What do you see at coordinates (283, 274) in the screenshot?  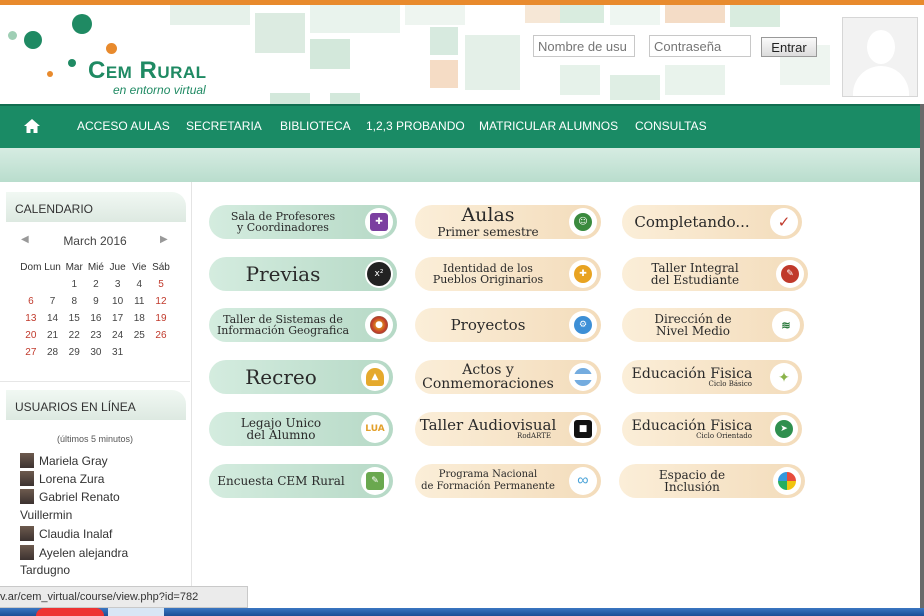 I see `course-title: Previas` at bounding box center [283, 274].